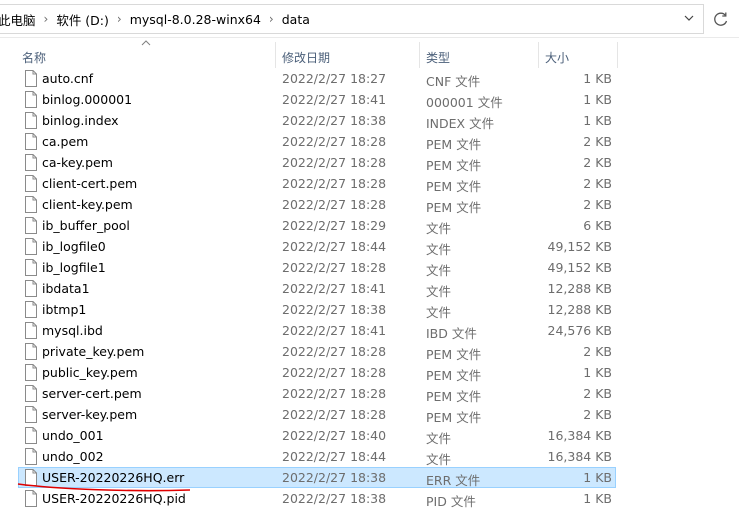  What do you see at coordinates (74, 267) in the screenshot?
I see `file-name: ib_logfile1` at bounding box center [74, 267].